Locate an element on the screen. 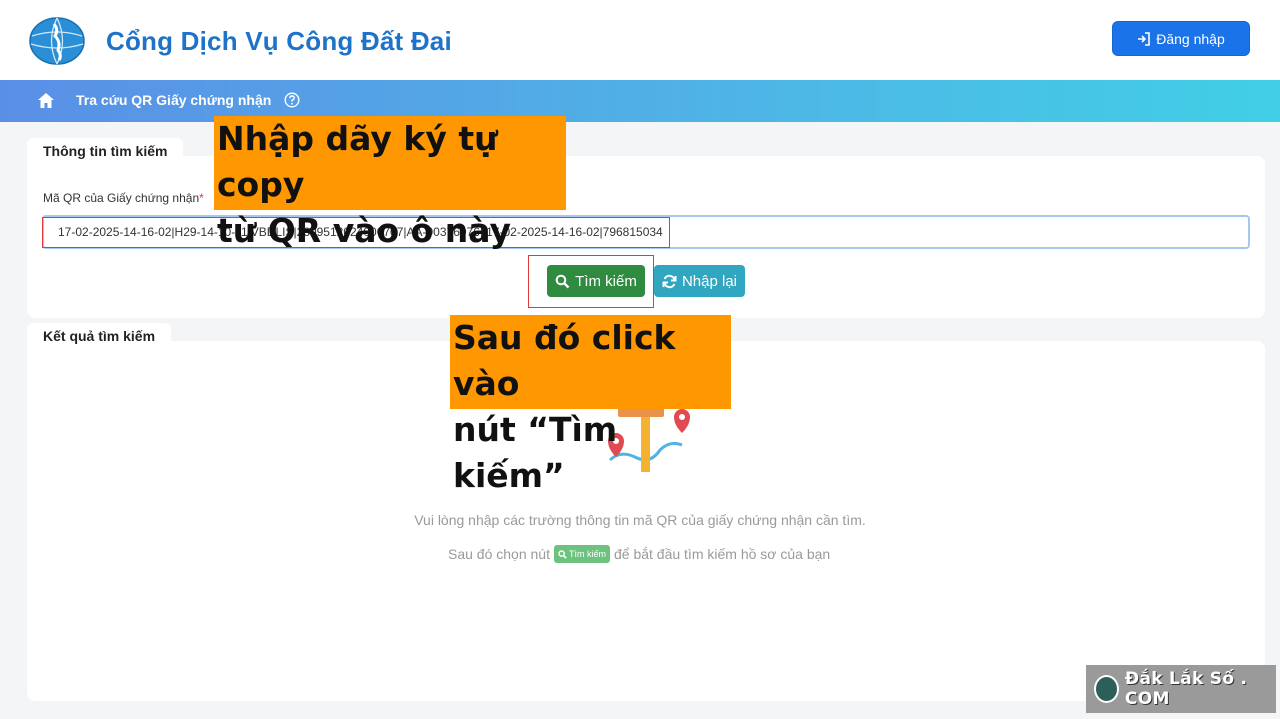  search-icon is located at coordinates (562, 281).